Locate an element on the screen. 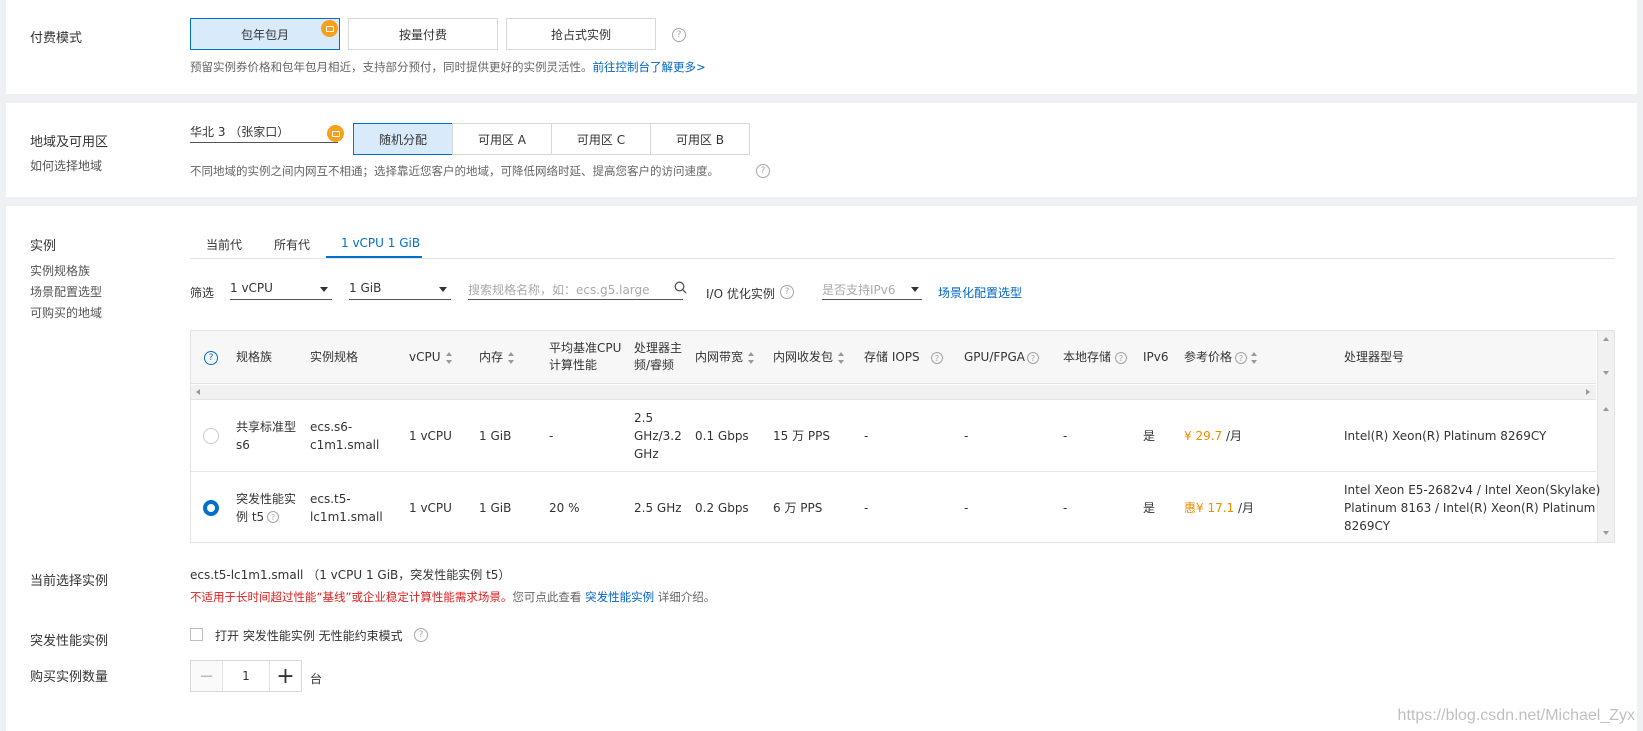  table-help-icon: ? is located at coordinates (211, 358).